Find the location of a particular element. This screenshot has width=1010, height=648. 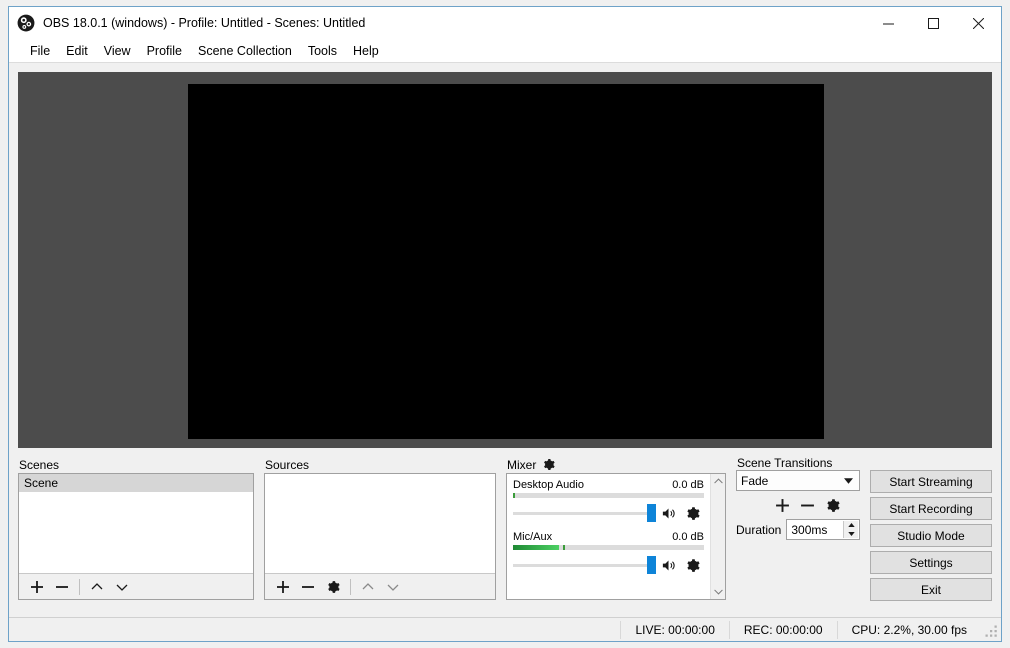

exit-button: Exit is located at coordinates (931, 589).